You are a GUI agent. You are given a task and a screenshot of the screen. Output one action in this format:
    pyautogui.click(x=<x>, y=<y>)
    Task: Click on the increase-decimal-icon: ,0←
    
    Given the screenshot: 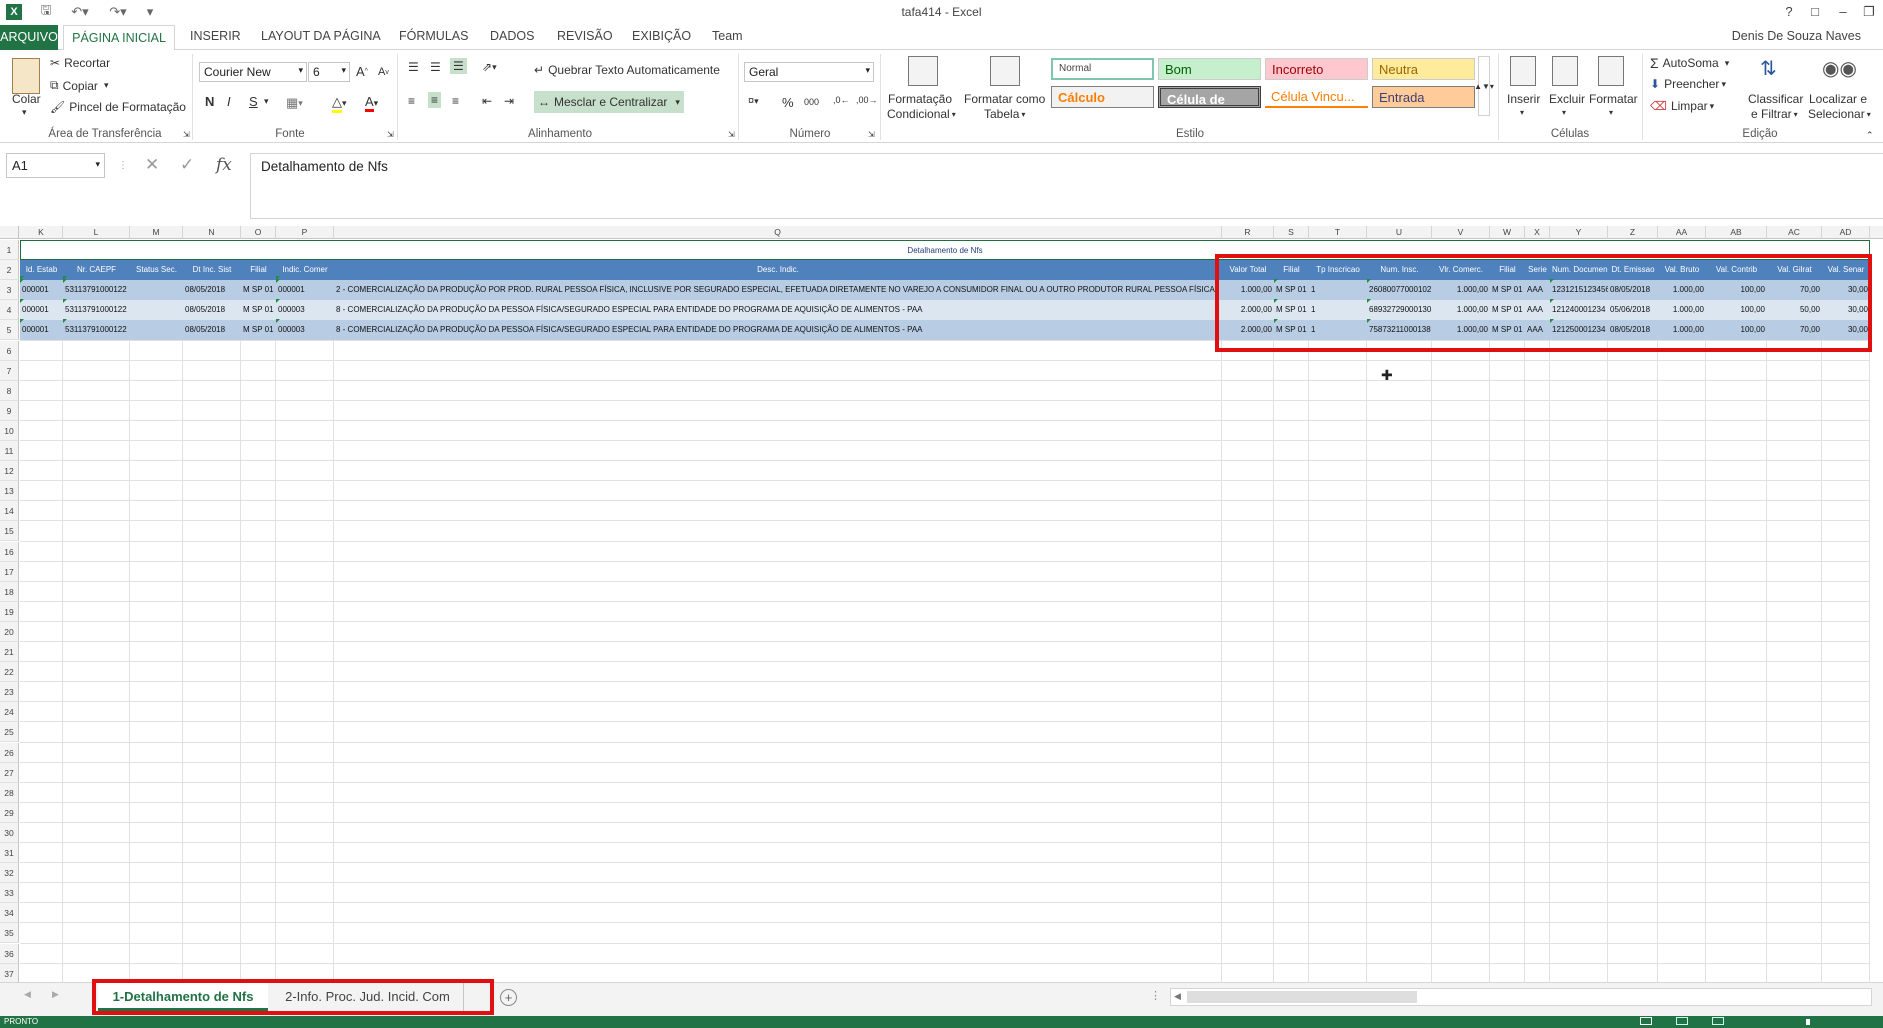 What is the action you would take?
    pyautogui.click(x=841, y=100)
    